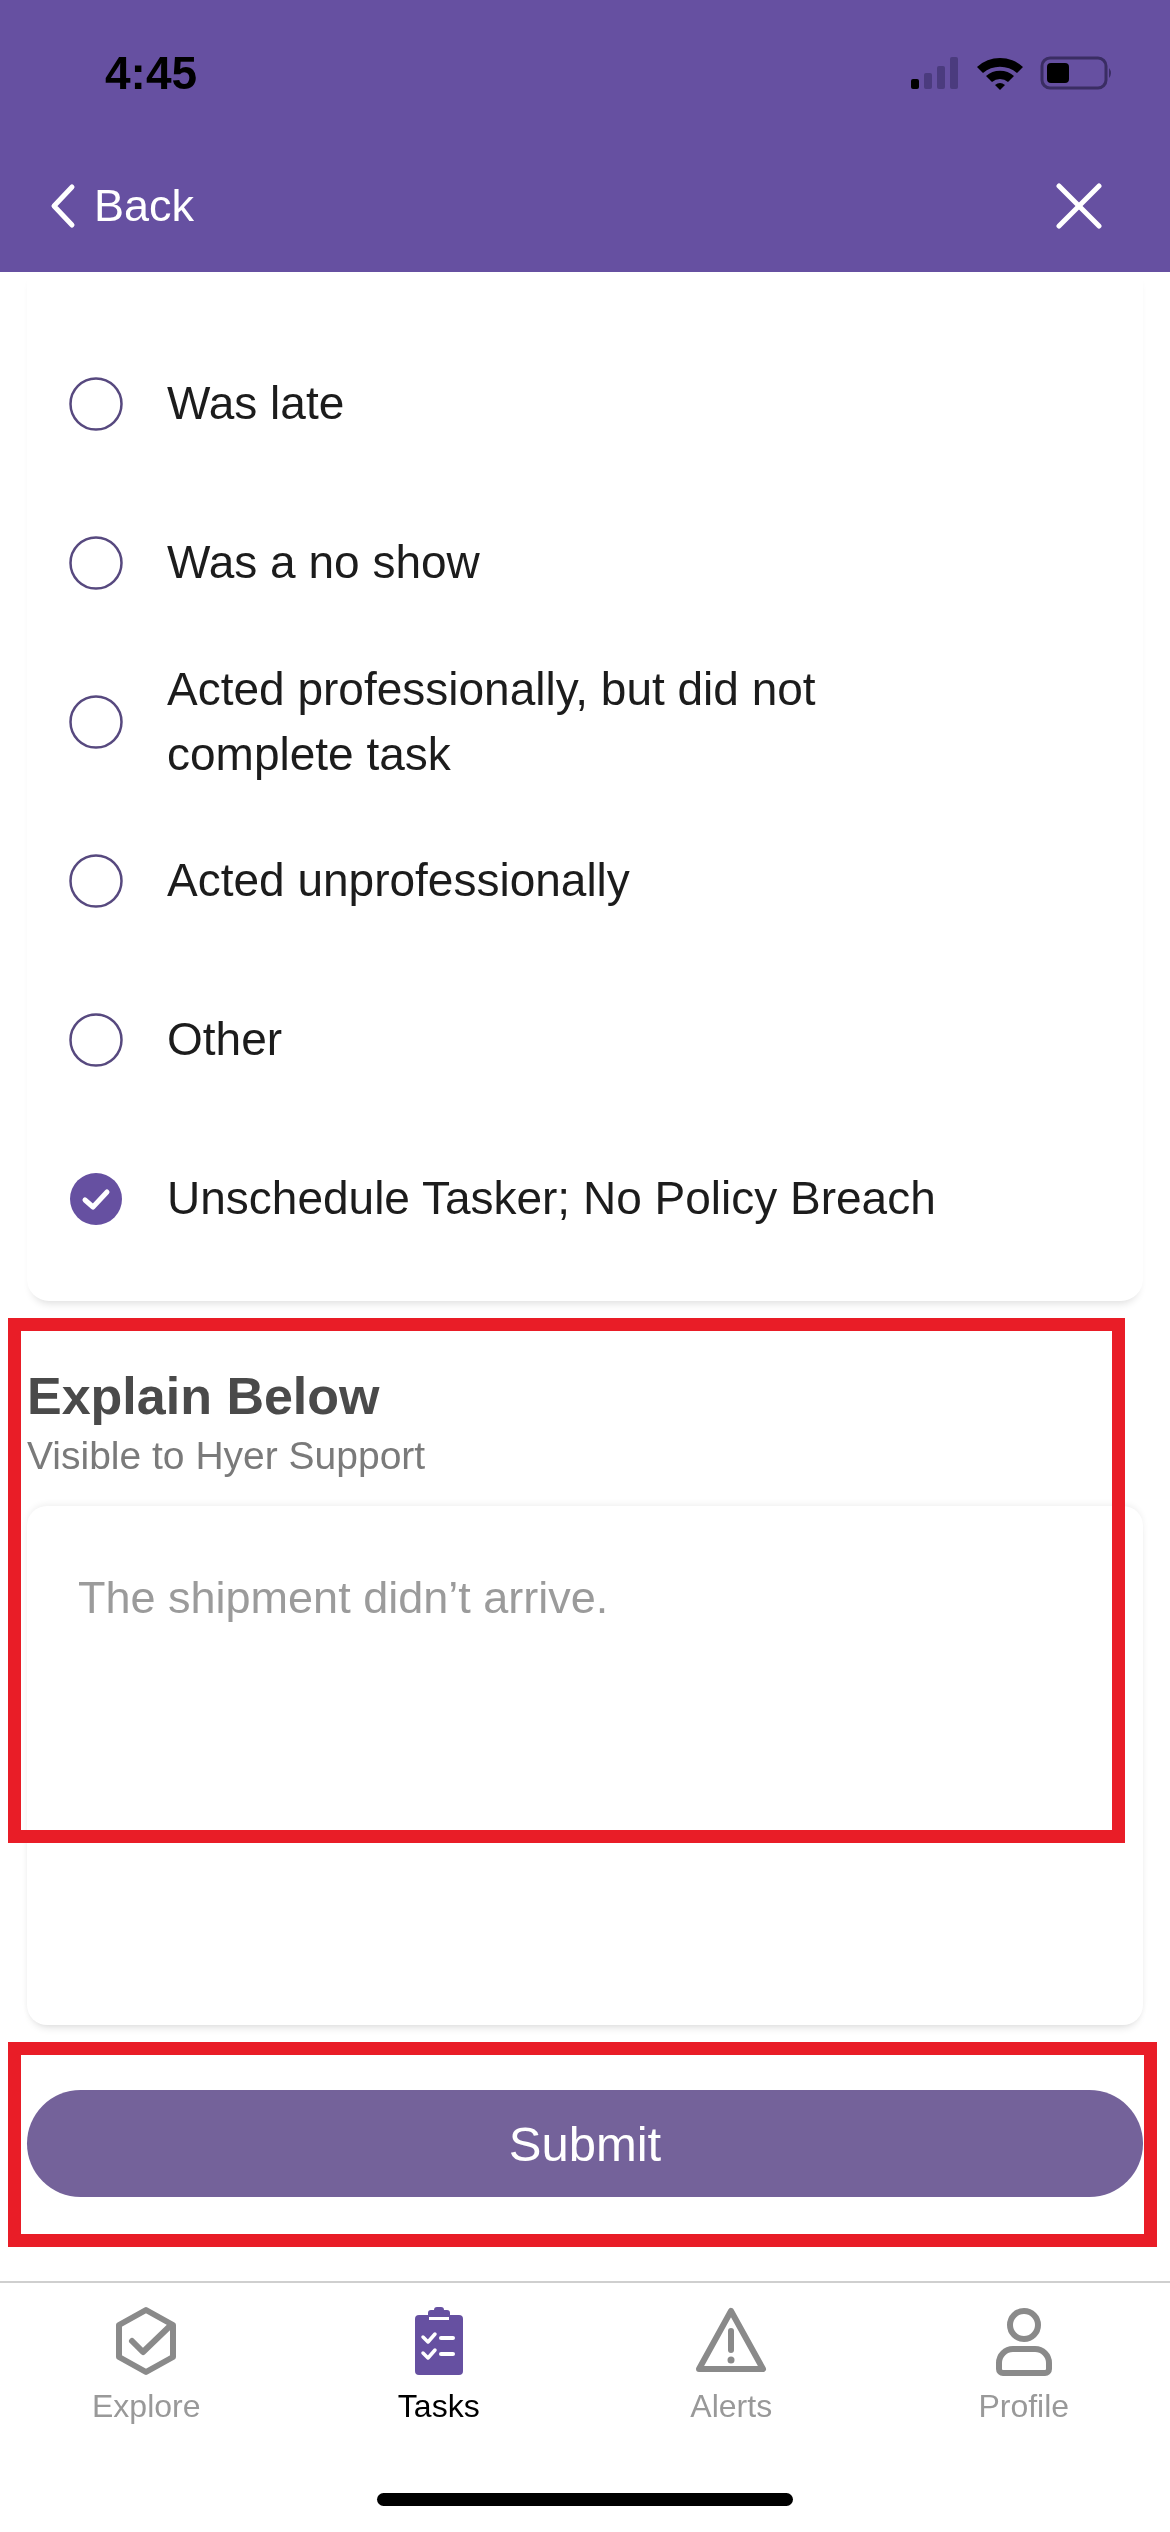 This screenshot has width=1170, height=2532. What do you see at coordinates (122, 206) in the screenshot?
I see `back-button: Back` at bounding box center [122, 206].